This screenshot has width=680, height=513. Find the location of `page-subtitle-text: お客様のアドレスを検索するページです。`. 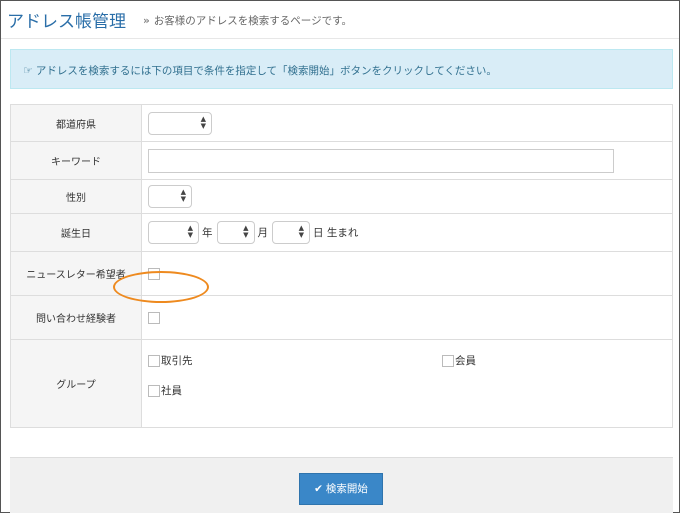

page-subtitle-text: お客様のアドレスを検索するページです。 is located at coordinates (253, 21).